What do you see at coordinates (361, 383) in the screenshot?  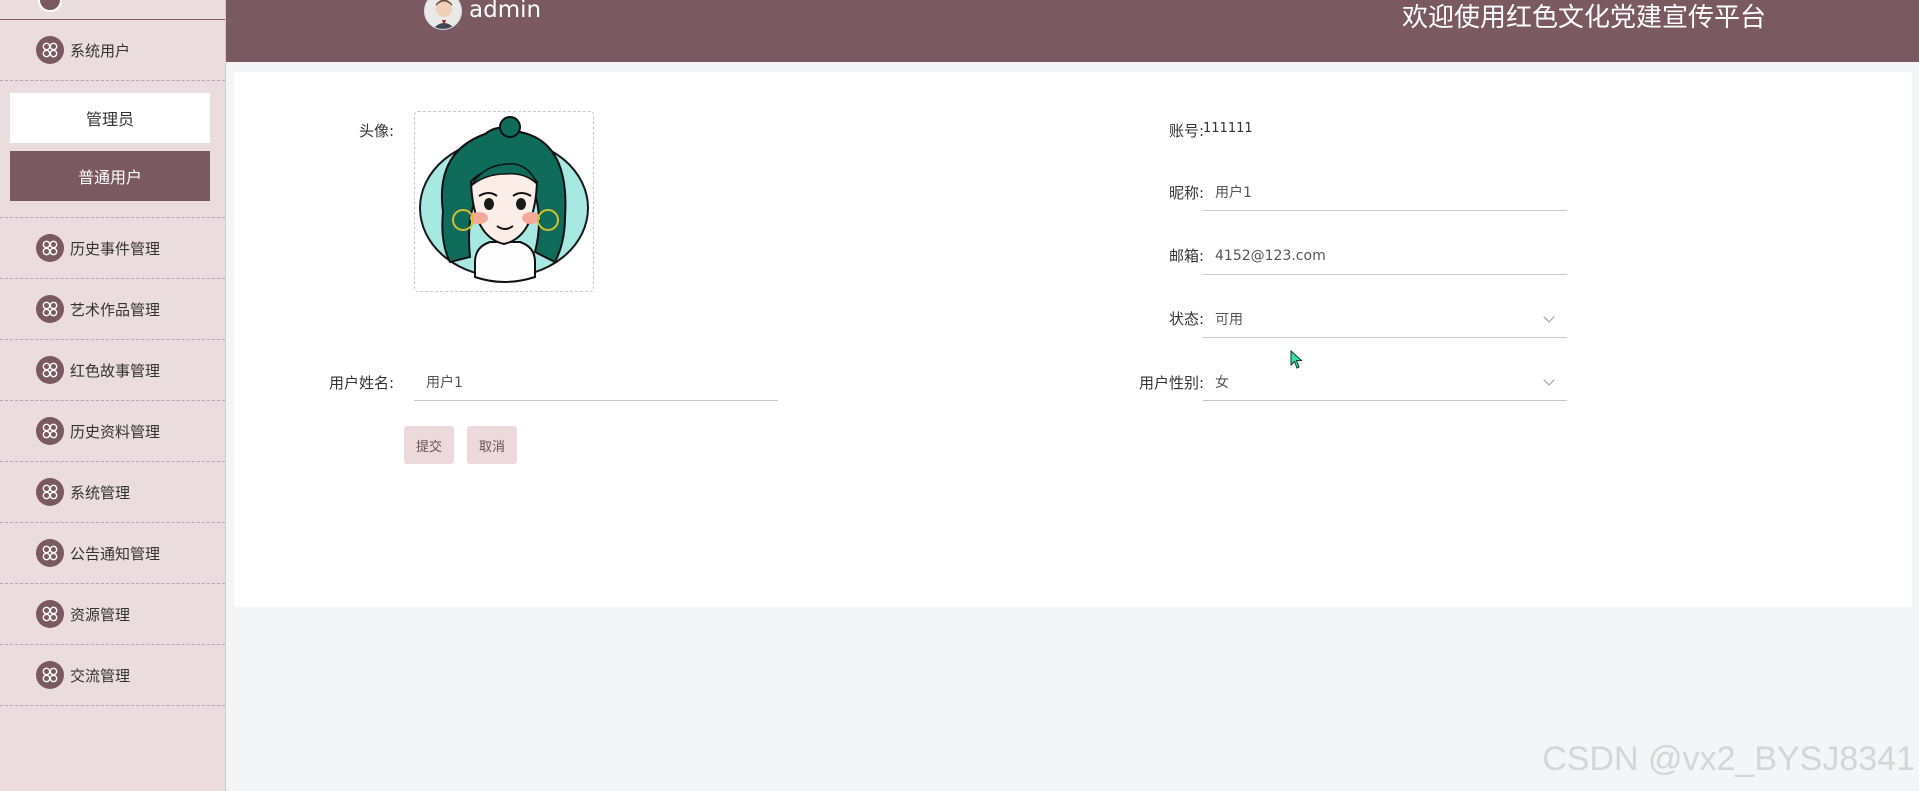 I see `realname-label: 用户姓名:` at bounding box center [361, 383].